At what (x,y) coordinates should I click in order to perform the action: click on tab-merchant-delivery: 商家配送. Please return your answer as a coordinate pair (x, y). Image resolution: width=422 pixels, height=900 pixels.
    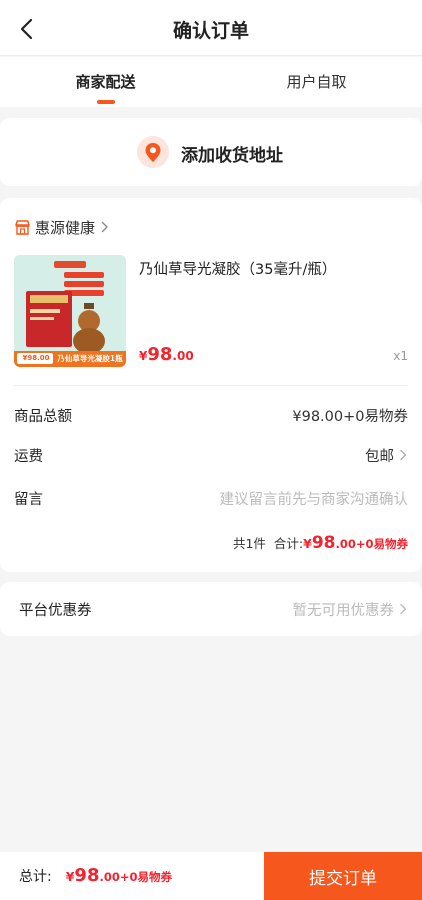
    Looking at the image, I should click on (105, 81).